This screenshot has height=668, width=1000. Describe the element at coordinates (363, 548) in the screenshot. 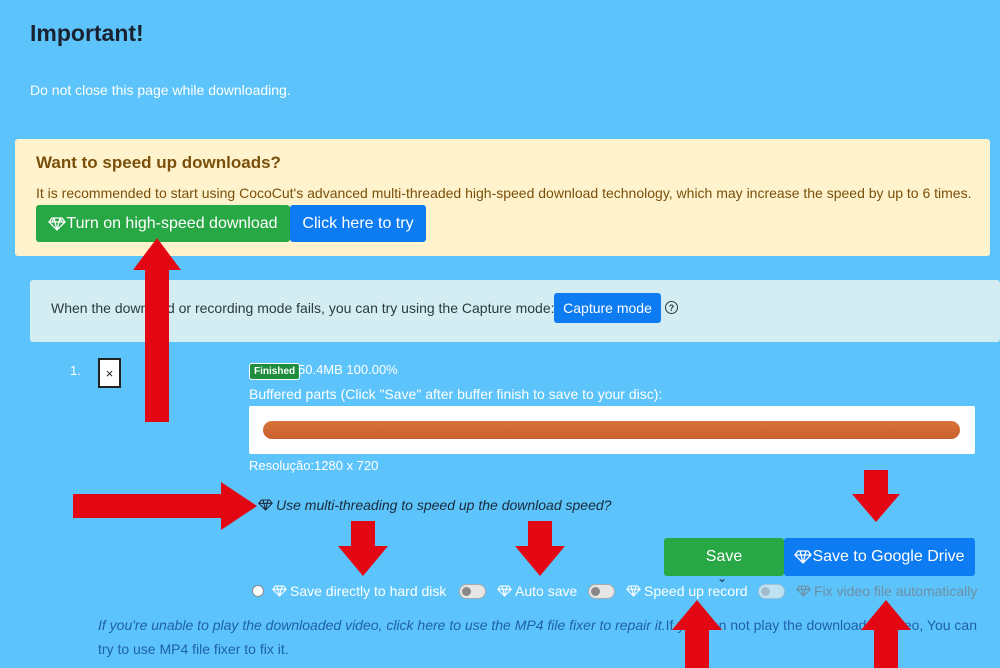

I see `arrow-down-save-direct` at that location.